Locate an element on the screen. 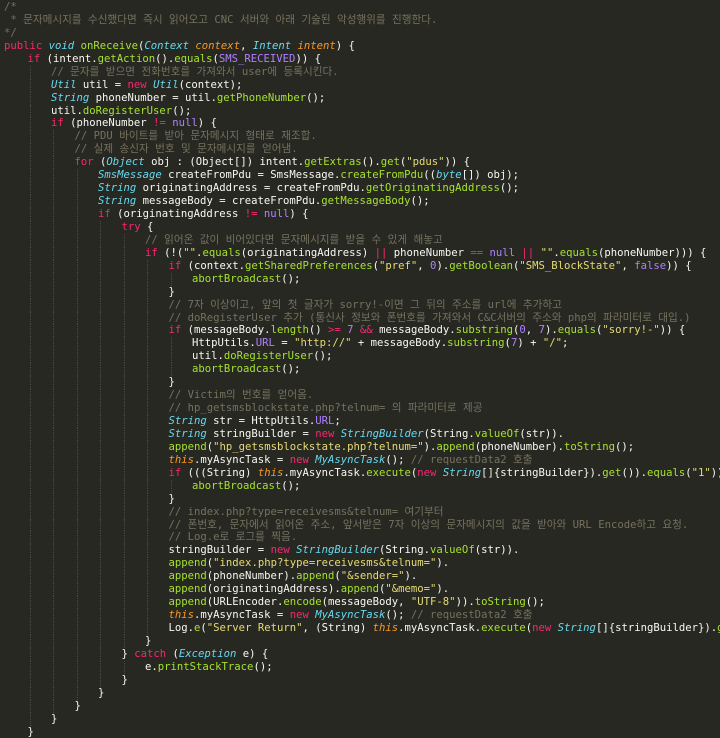  code-token-type: StringBuilder is located at coordinates (337, 550).